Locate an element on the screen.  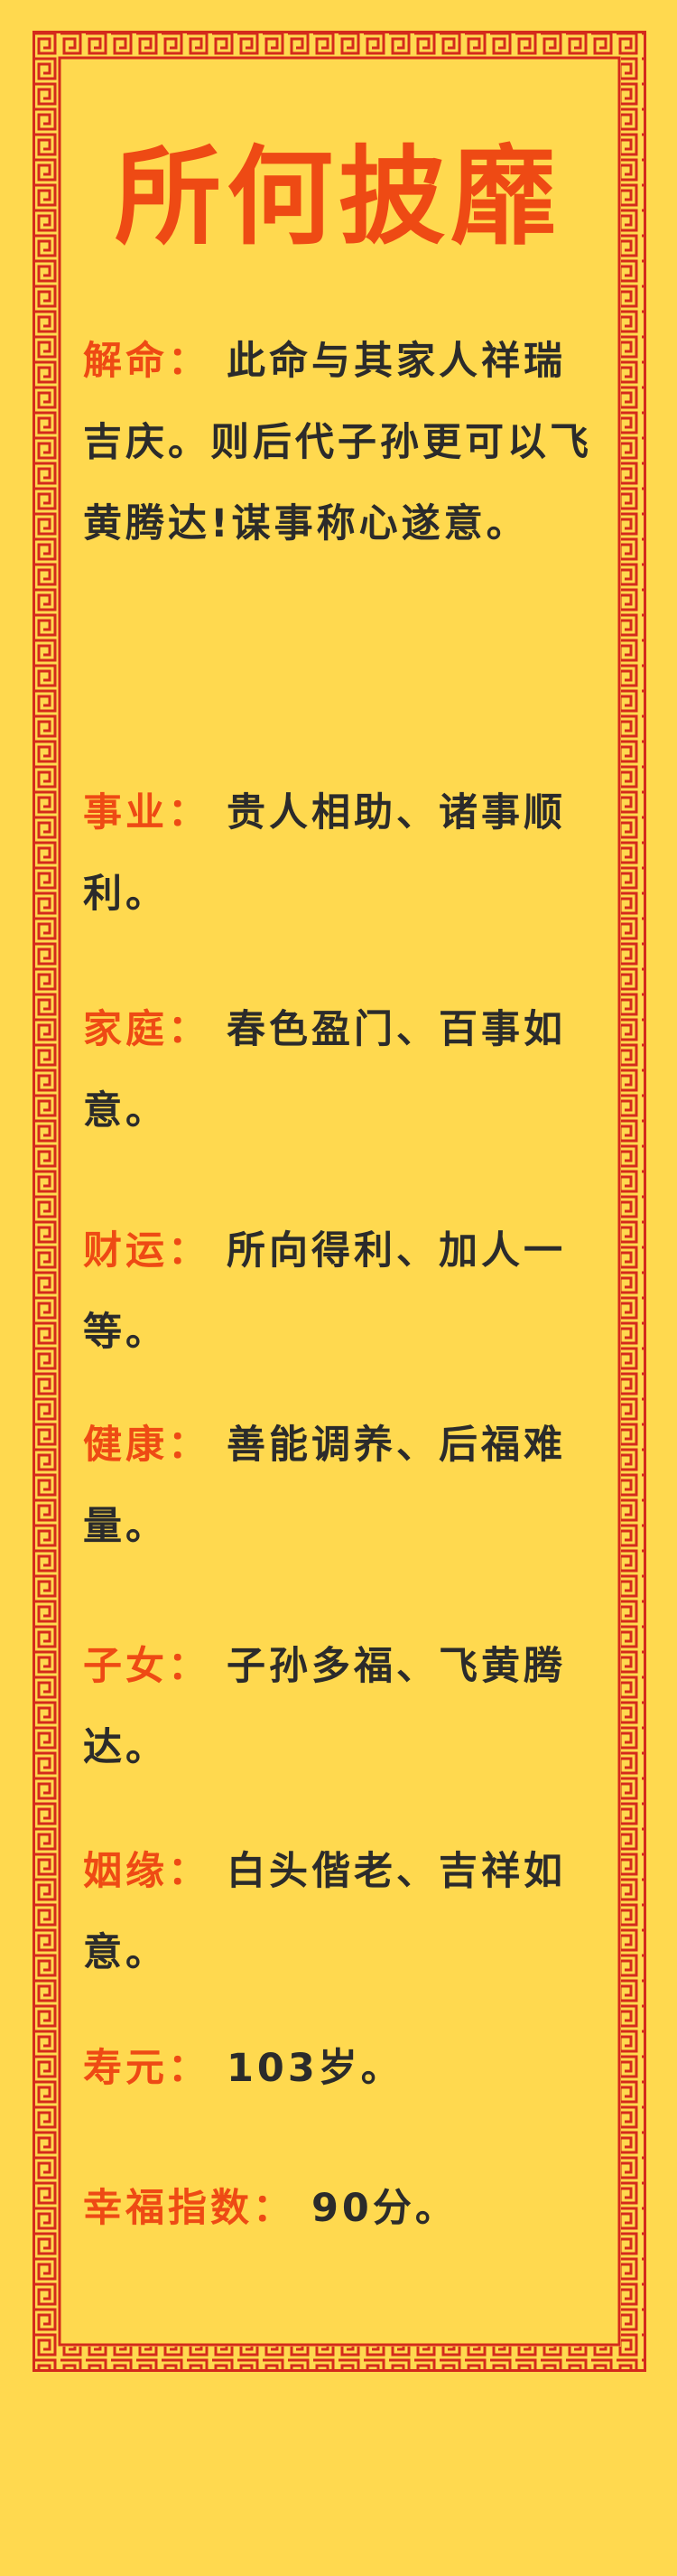
section-happiness-index: 幸福指数： 90分。 is located at coordinates (340, 2208).